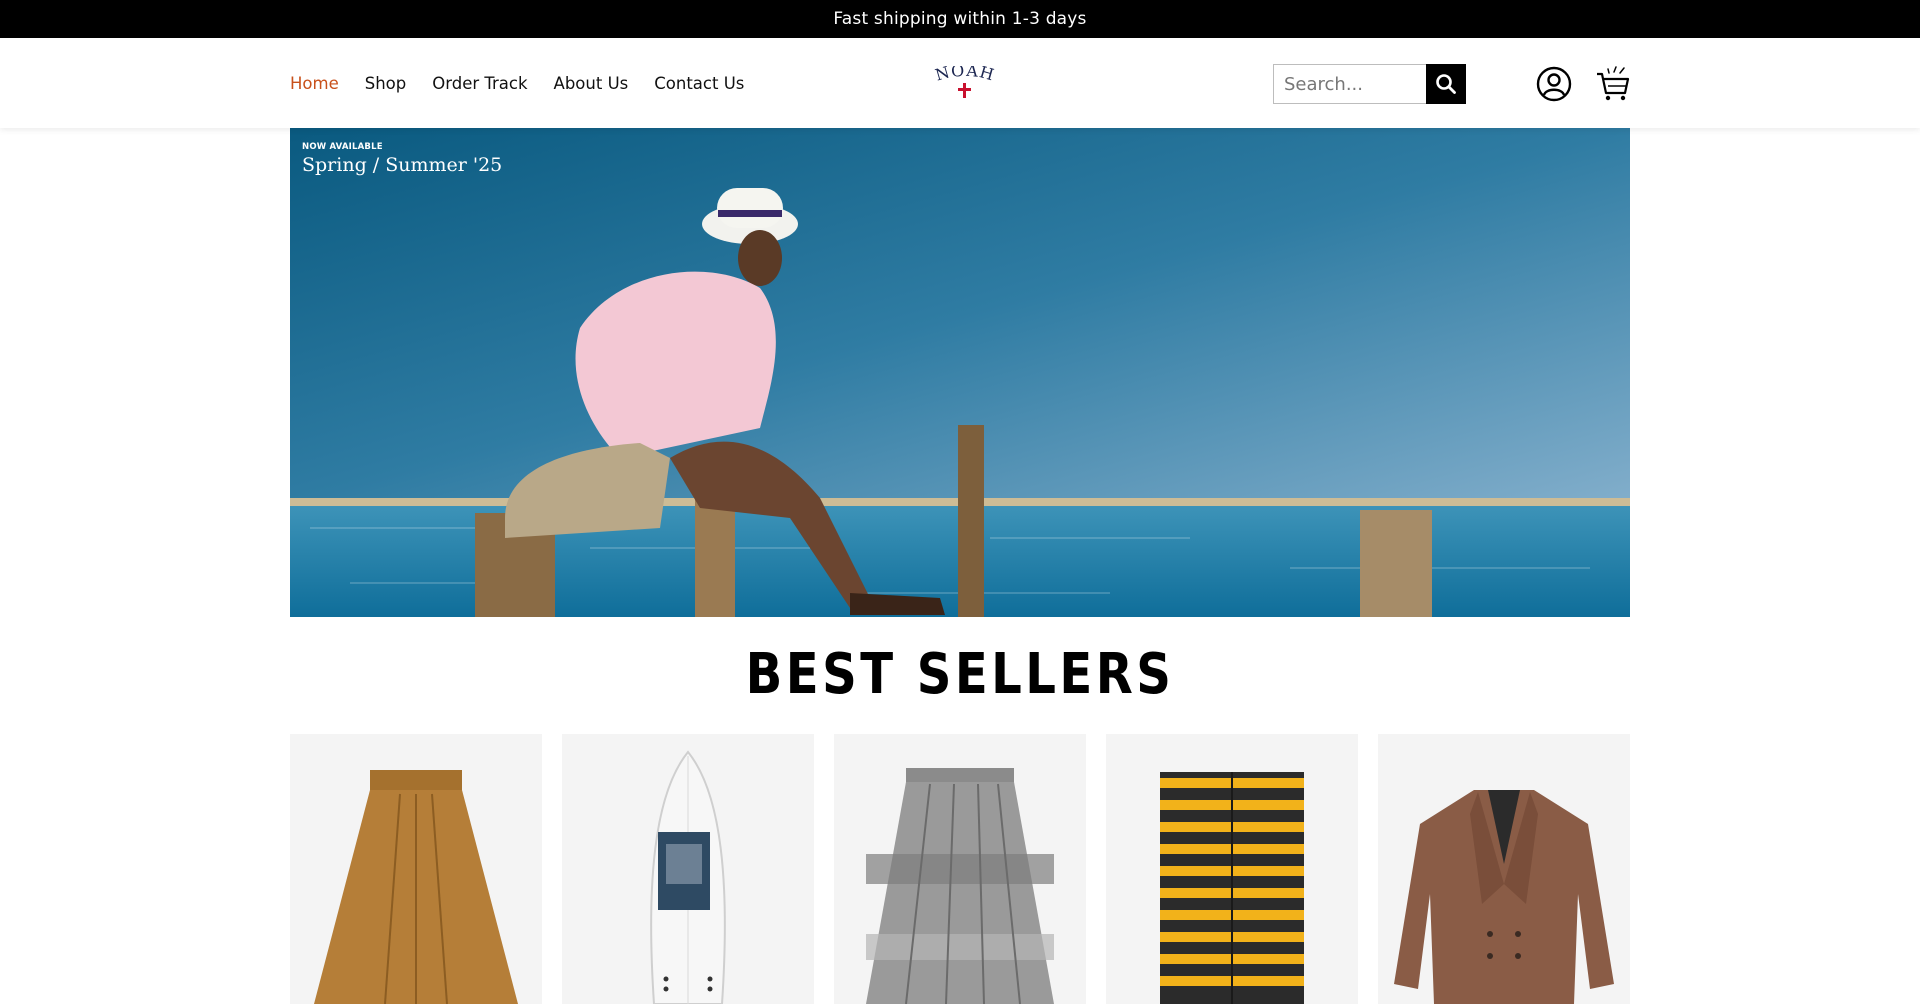 The height and width of the screenshot is (1004, 1920). I want to click on search-bar, so click(1369, 84).